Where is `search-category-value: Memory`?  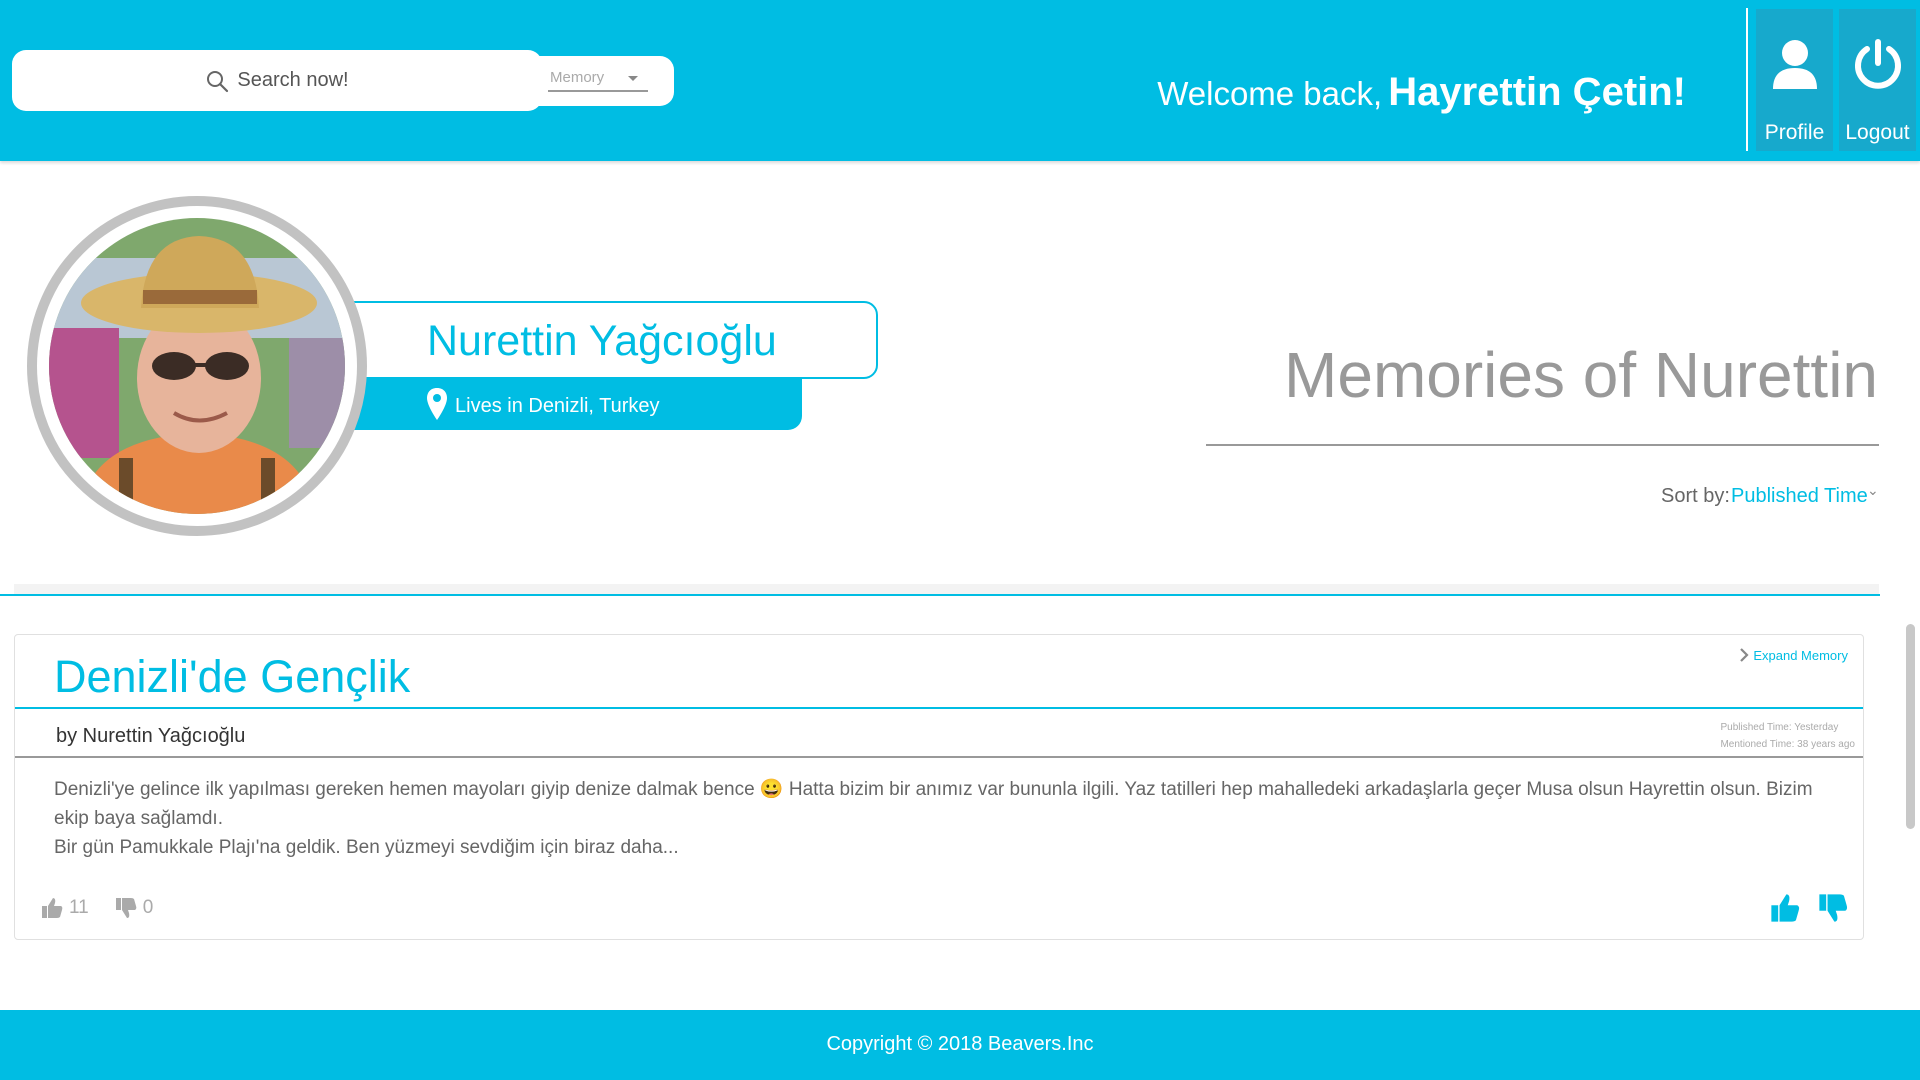 search-category-value: Memory is located at coordinates (577, 77).